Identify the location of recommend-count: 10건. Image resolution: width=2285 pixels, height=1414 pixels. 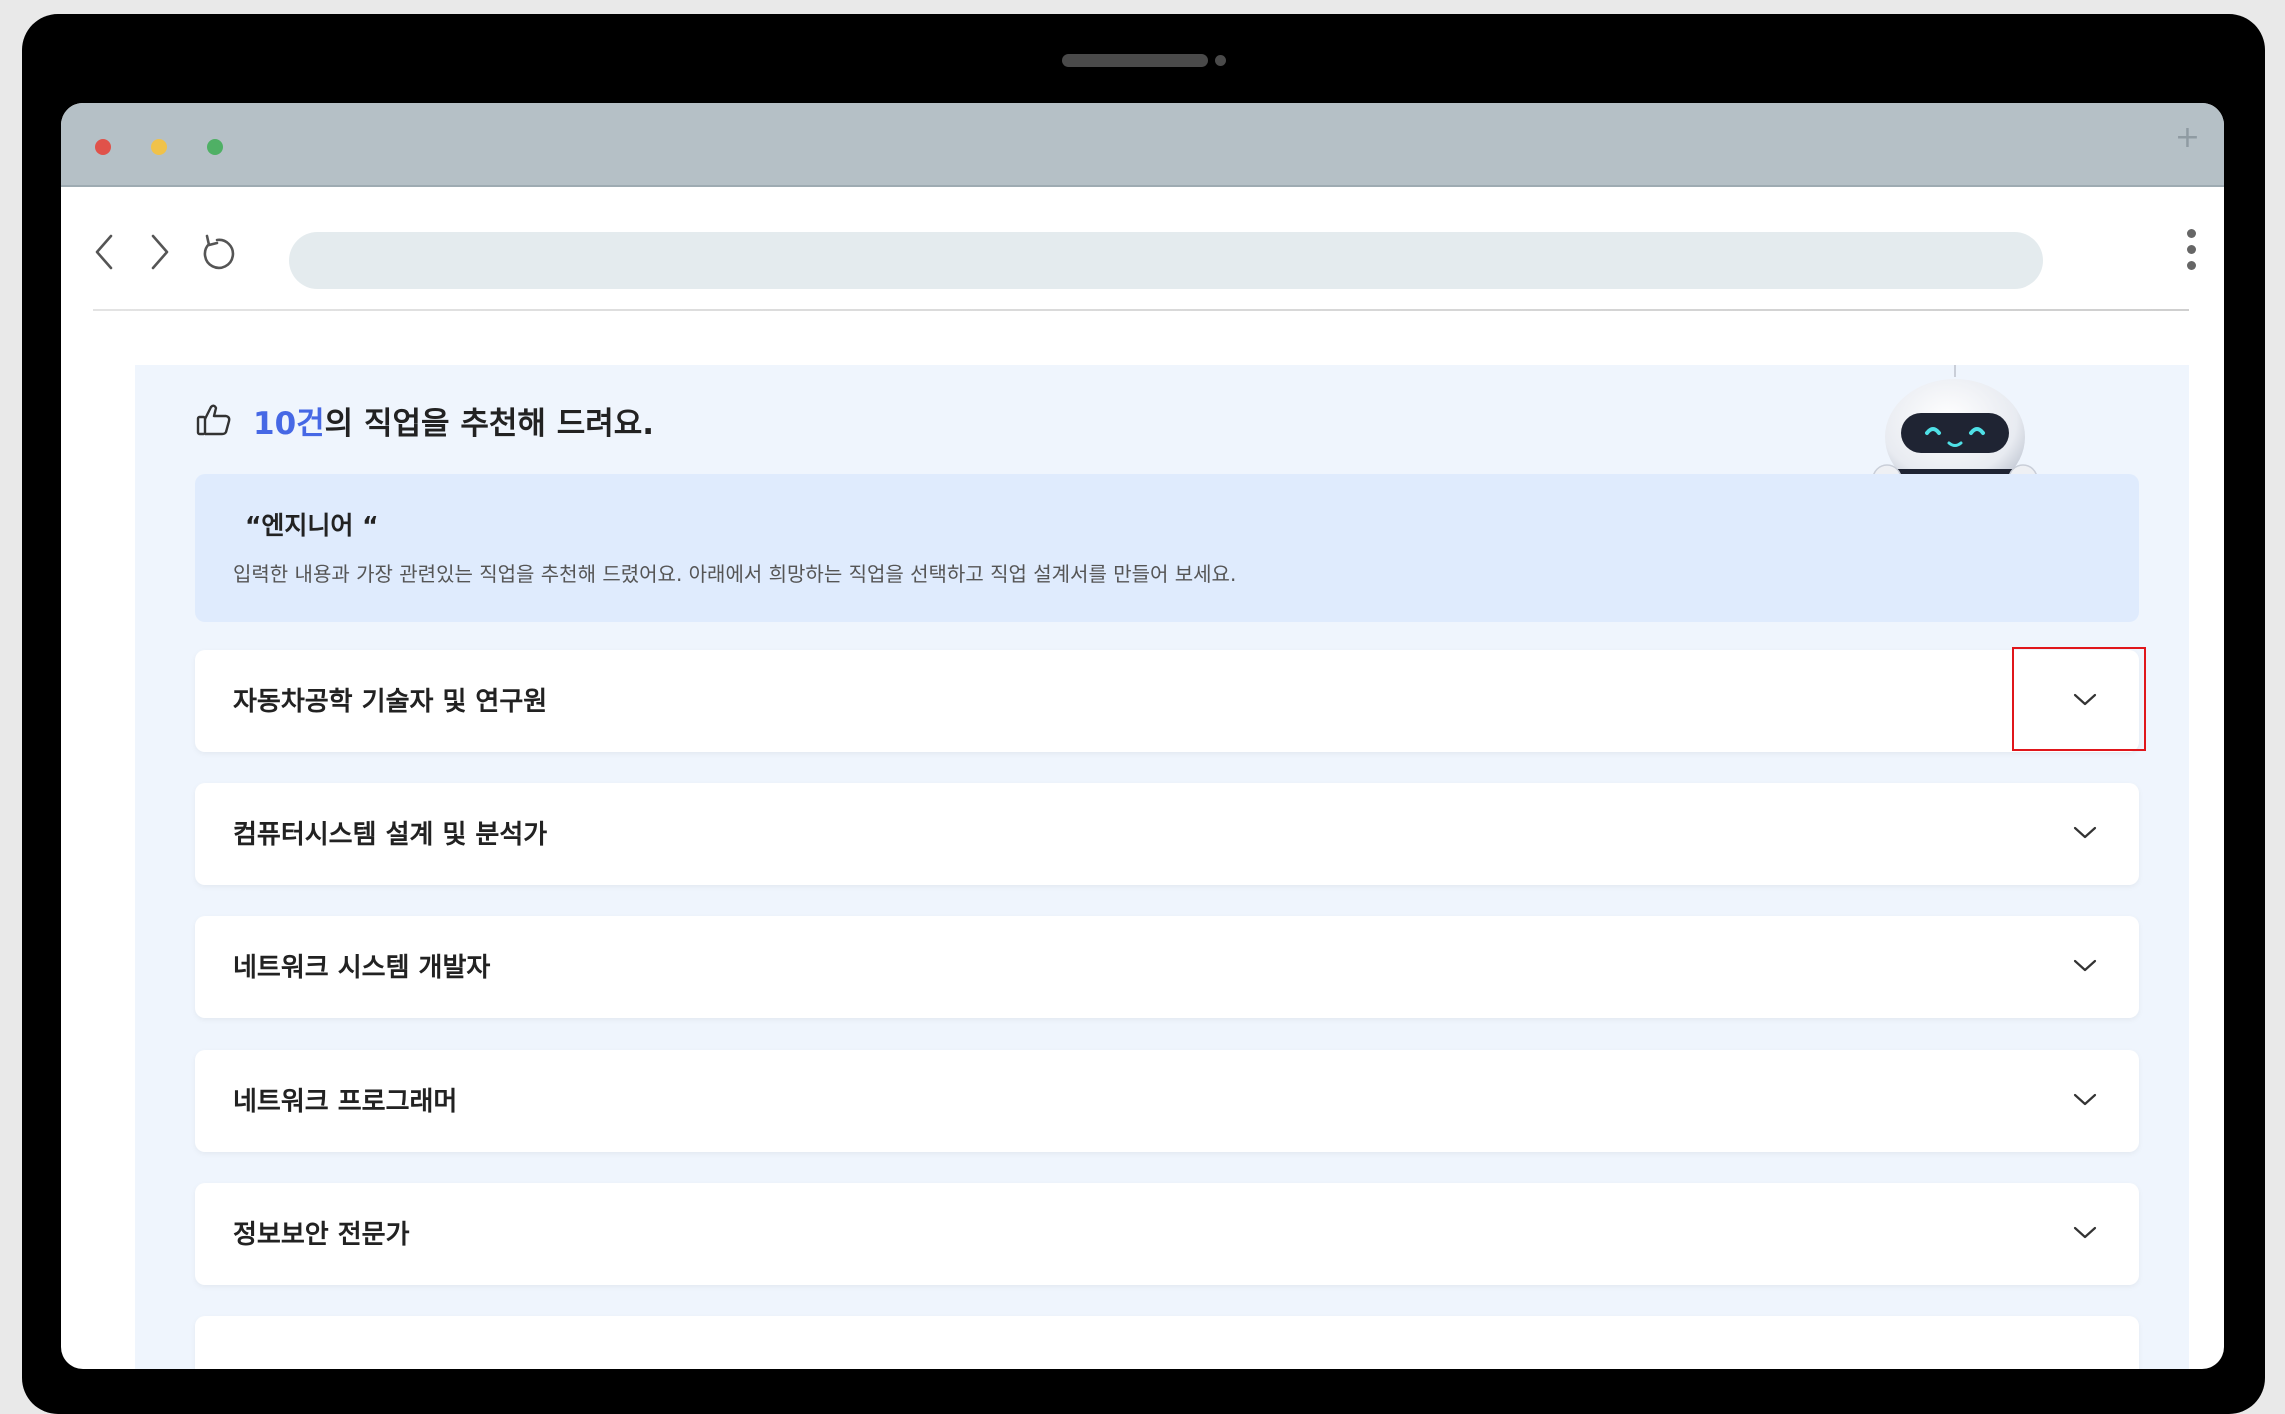
(289, 423).